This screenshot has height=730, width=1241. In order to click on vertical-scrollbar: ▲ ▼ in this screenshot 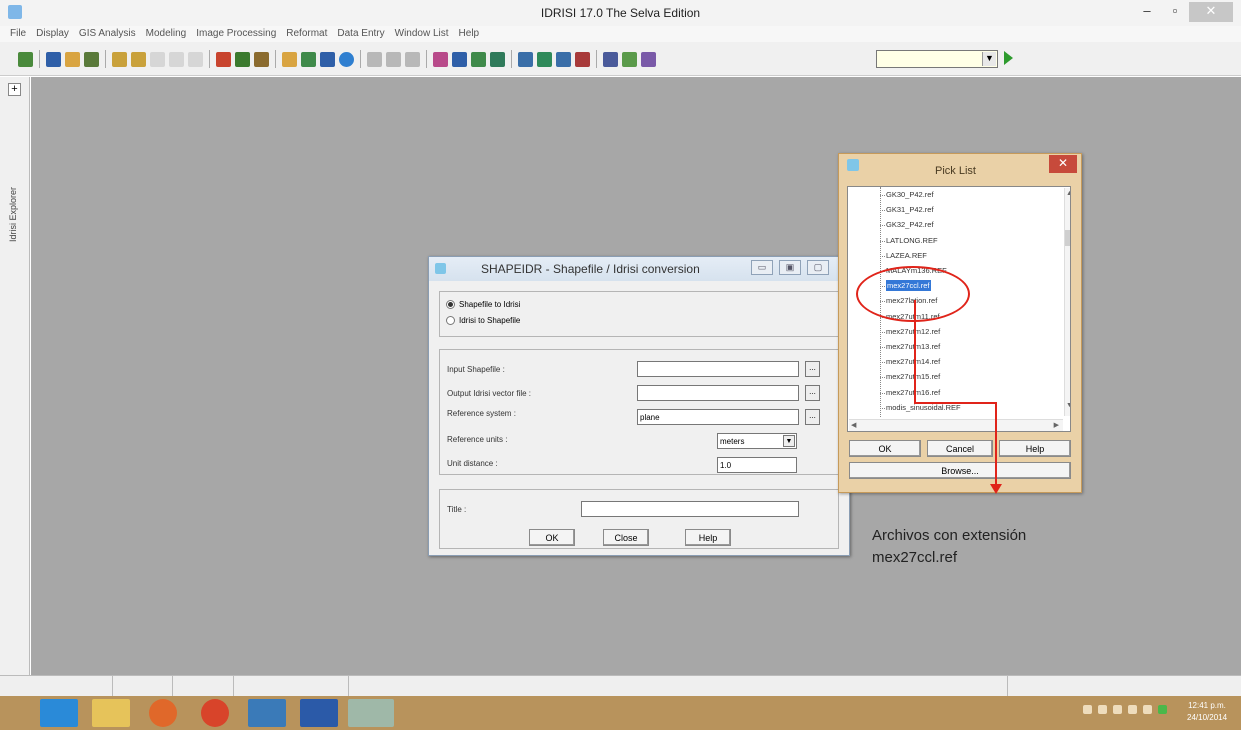, I will do `click(1067, 302)`.